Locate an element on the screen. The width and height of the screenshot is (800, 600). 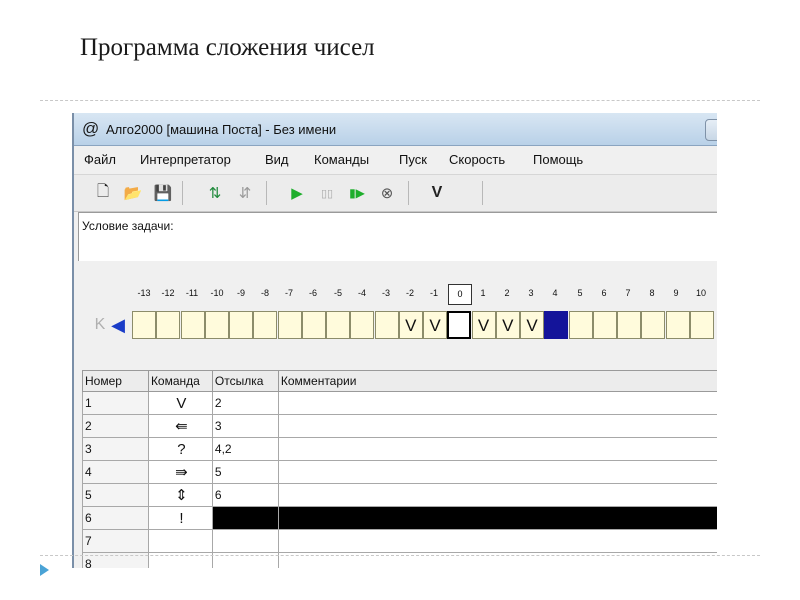
window-title: Алго2000 [машина Поста] - Без имени is located at coordinates (221, 129).